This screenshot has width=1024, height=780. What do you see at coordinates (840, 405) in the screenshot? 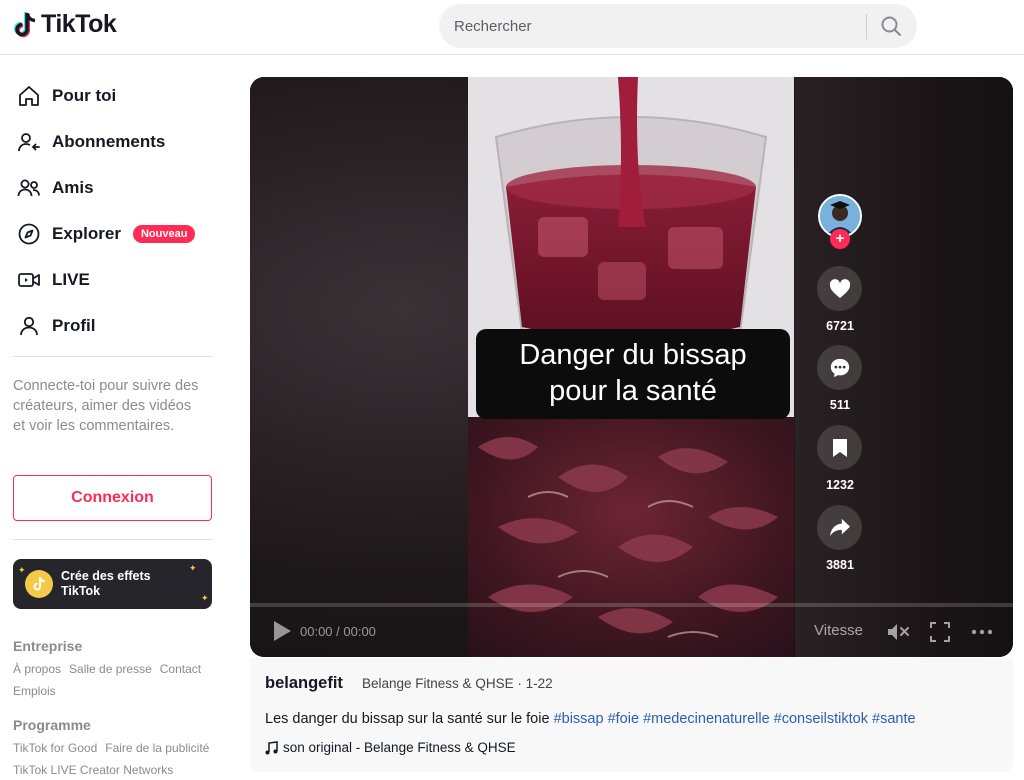
I see `comment-count: 511` at bounding box center [840, 405].